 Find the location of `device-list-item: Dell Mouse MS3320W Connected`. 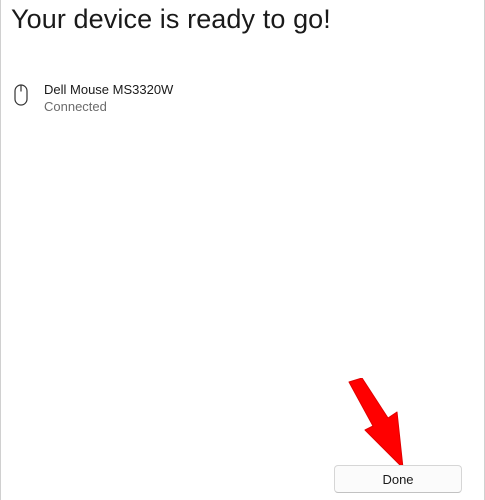

device-list-item: Dell Mouse MS3320W Connected is located at coordinates (92, 98).